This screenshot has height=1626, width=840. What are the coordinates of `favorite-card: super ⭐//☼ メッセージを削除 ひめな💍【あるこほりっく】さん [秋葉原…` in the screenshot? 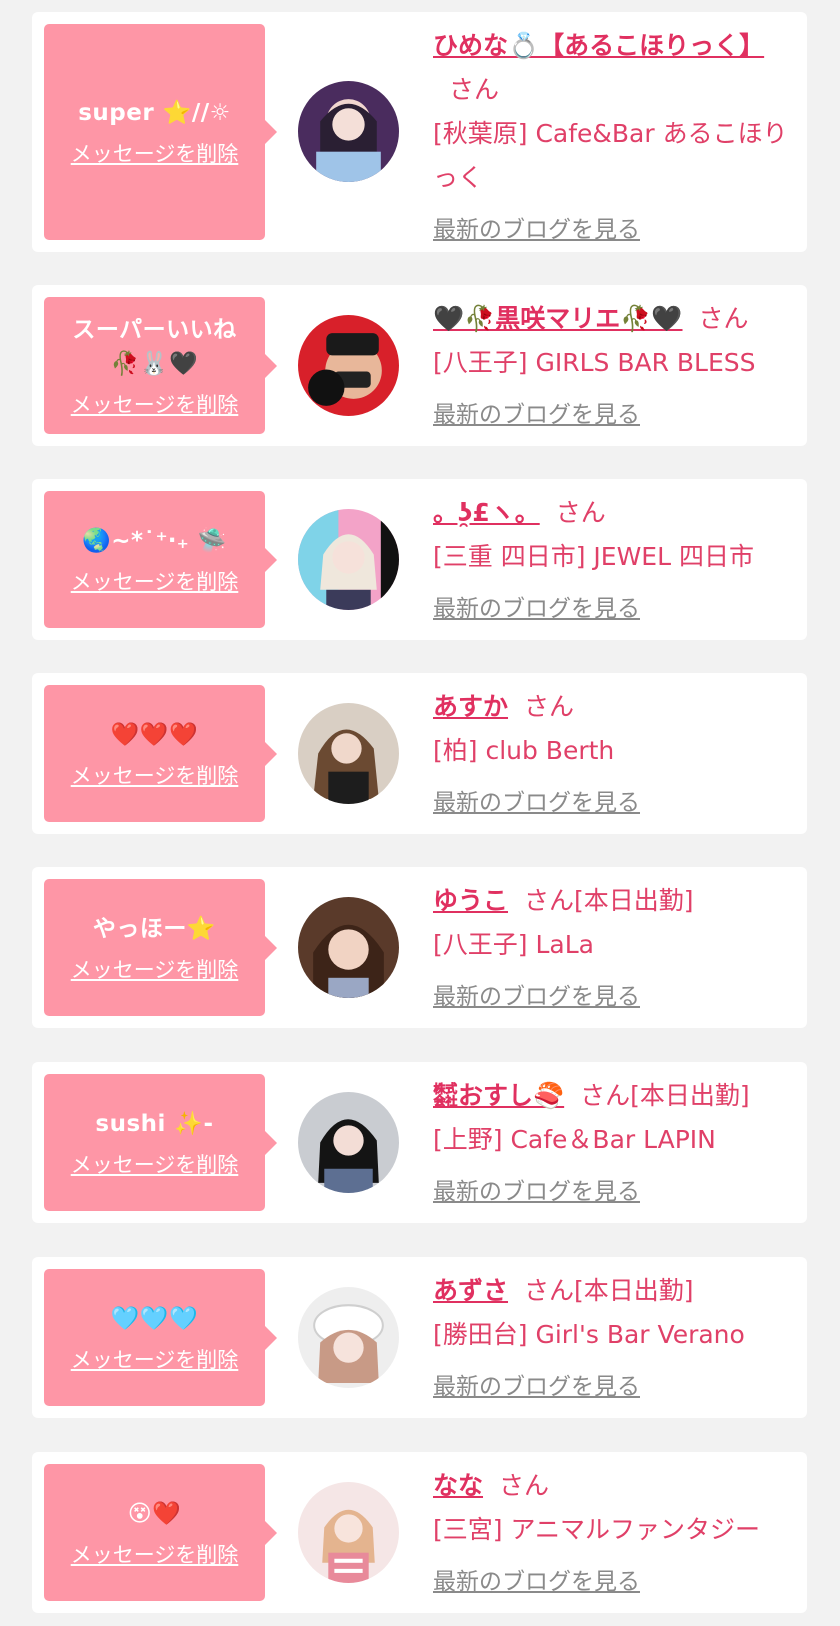 It's located at (419, 132).